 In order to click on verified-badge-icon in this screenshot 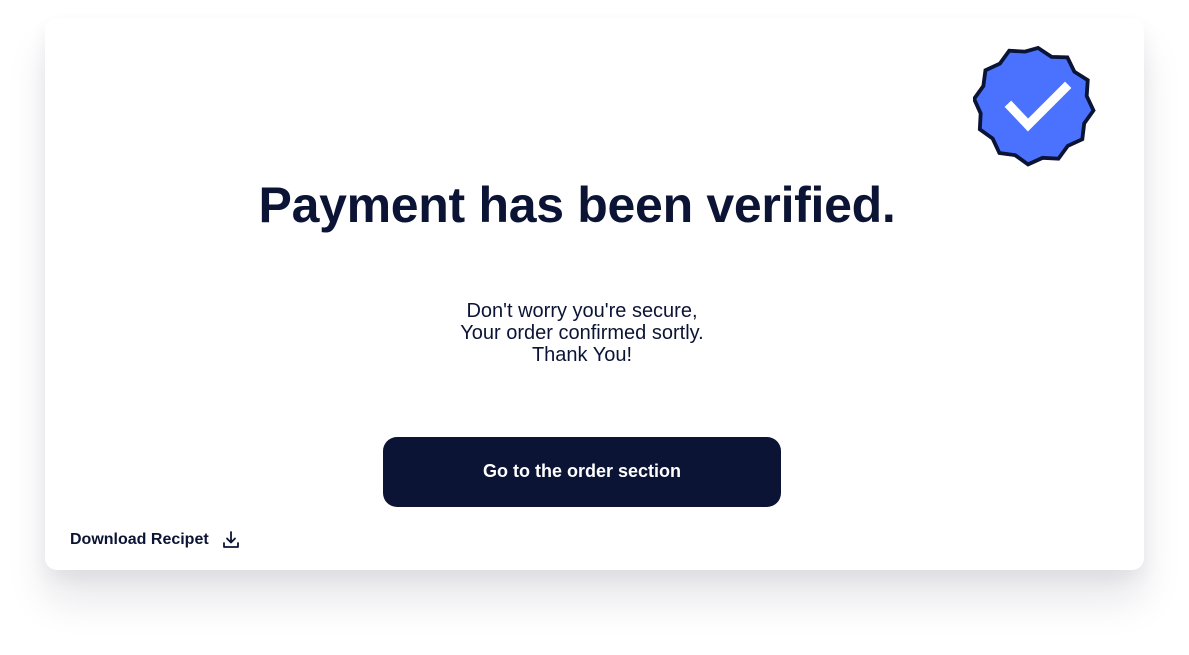, I will do `click(1034, 106)`.